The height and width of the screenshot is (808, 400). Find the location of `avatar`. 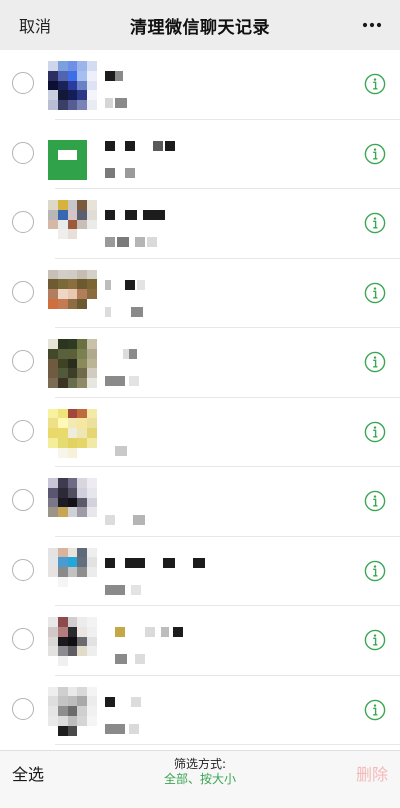

avatar is located at coordinates (72, 363).